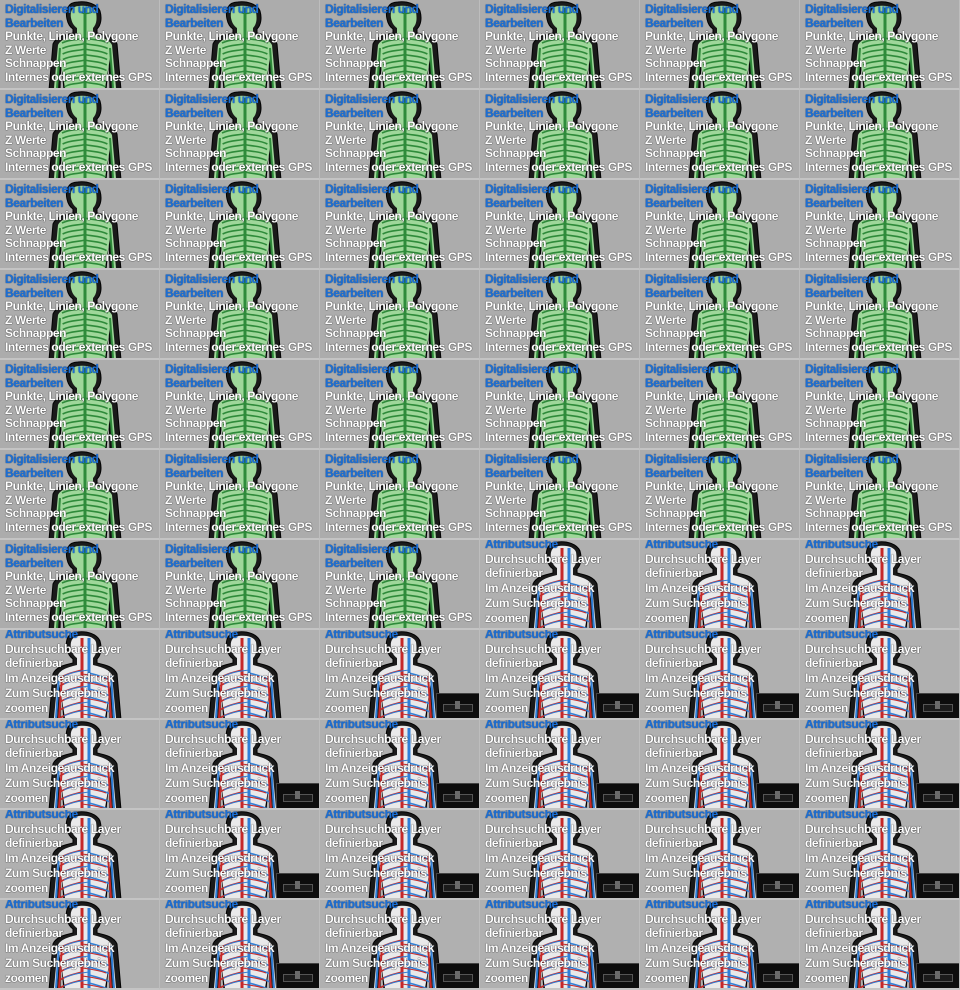  I want to click on slide-bullet: Durchsuchbare Layer definierbar, so click(383, 746).